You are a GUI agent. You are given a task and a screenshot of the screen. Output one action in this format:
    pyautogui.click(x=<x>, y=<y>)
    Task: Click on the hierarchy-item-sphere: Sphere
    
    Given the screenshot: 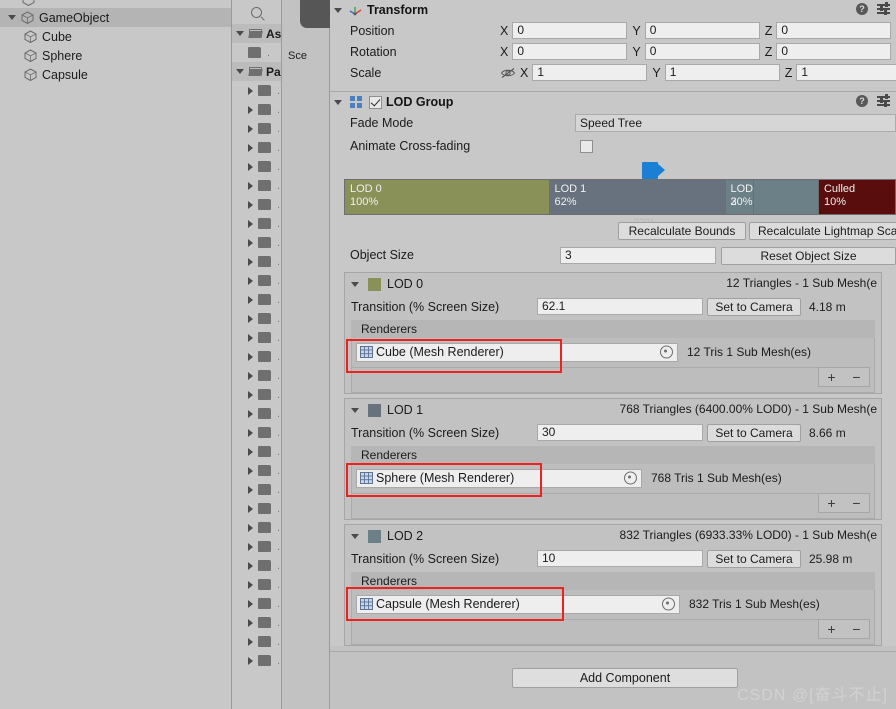 What is the action you would take?
    pyautogui.click(x=115, y=55)
    